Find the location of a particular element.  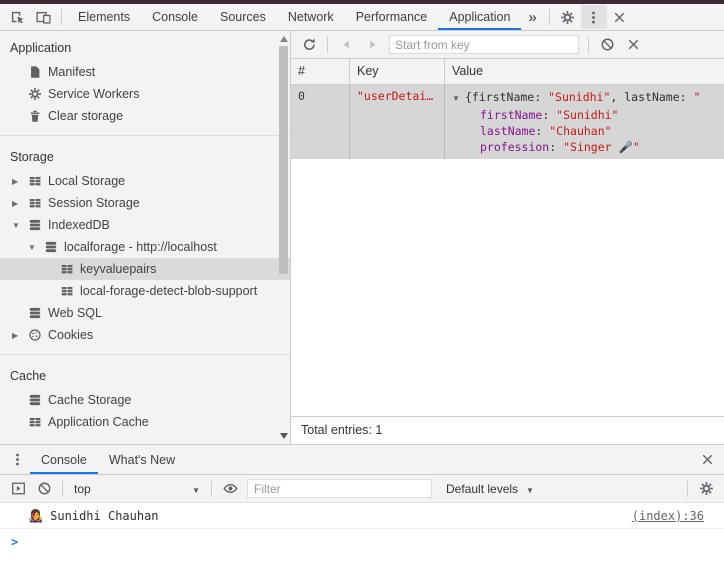

next-page-button is located at coordinates (372, 45).